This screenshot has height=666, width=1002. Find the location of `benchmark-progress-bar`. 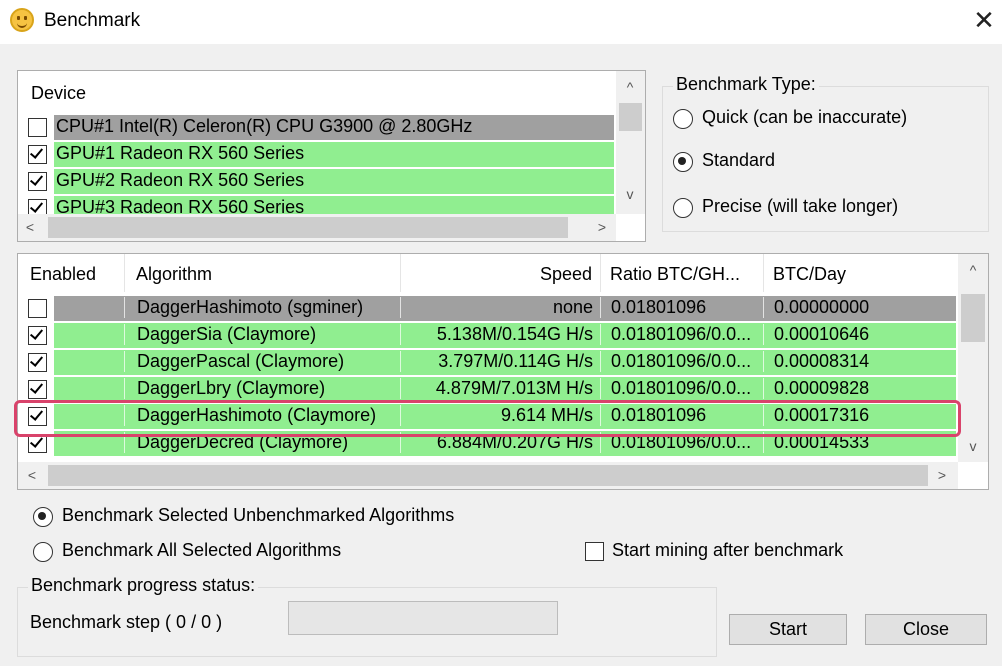

benchmark-progress-bar is located at coordinates (423, 618).